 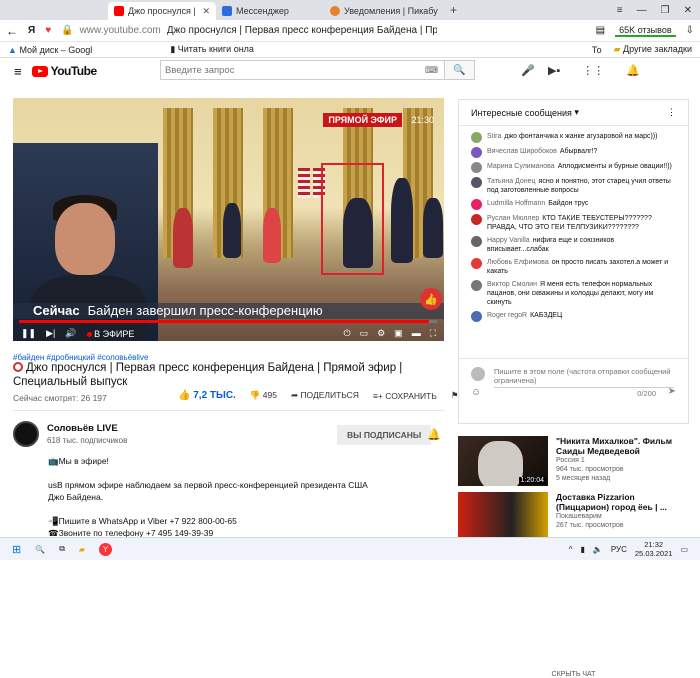 What do you see at coordinates (16, 549) in the screenshot?
I see `start-icon: ⊞` at bounding box center [16, 549].